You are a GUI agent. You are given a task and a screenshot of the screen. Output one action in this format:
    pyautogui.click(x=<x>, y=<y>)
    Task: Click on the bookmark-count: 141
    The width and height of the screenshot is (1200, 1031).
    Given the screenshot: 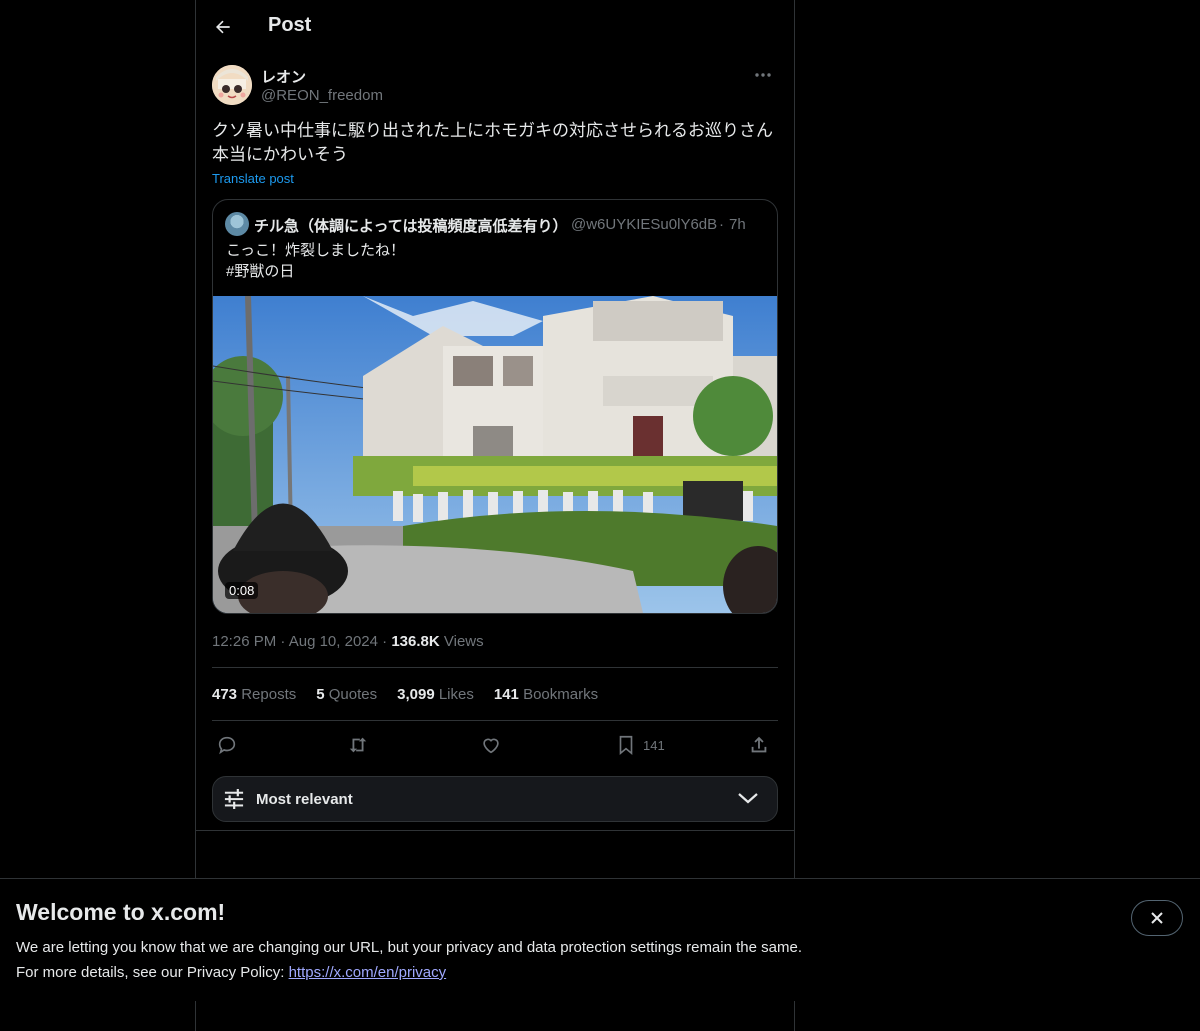 What is the action you would take?
    pyautogui.click(x=654, y=745)
    